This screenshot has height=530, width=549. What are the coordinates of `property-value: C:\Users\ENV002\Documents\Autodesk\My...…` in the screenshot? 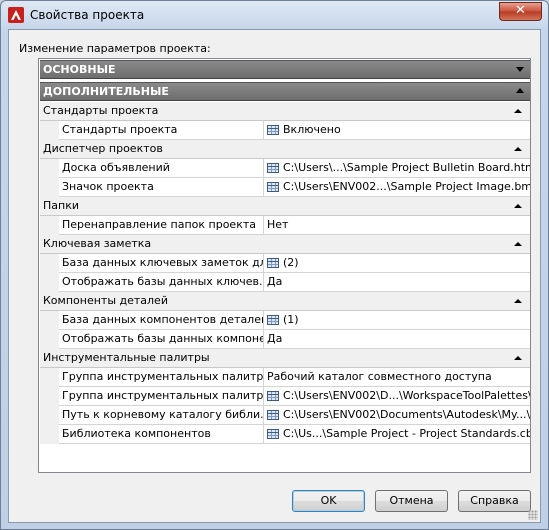 It's located at (397, 415).